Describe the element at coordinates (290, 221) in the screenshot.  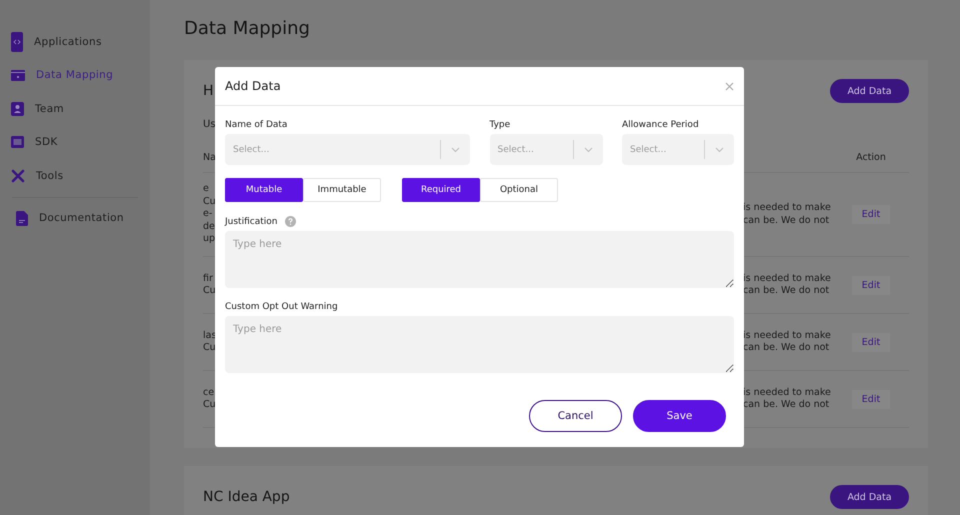
I see `help-icon` at that location.